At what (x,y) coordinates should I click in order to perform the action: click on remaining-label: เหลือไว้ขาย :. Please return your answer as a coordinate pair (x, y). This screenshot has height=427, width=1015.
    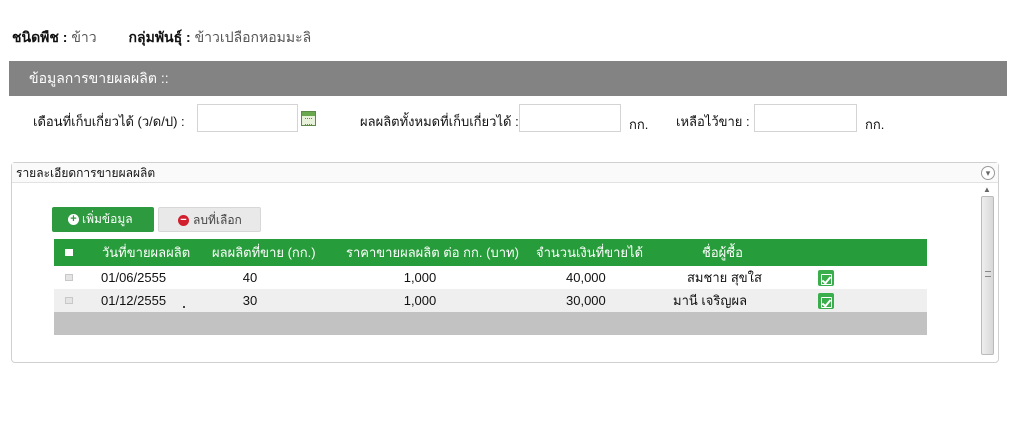
    Looking at the image, I should click on (713, 121).